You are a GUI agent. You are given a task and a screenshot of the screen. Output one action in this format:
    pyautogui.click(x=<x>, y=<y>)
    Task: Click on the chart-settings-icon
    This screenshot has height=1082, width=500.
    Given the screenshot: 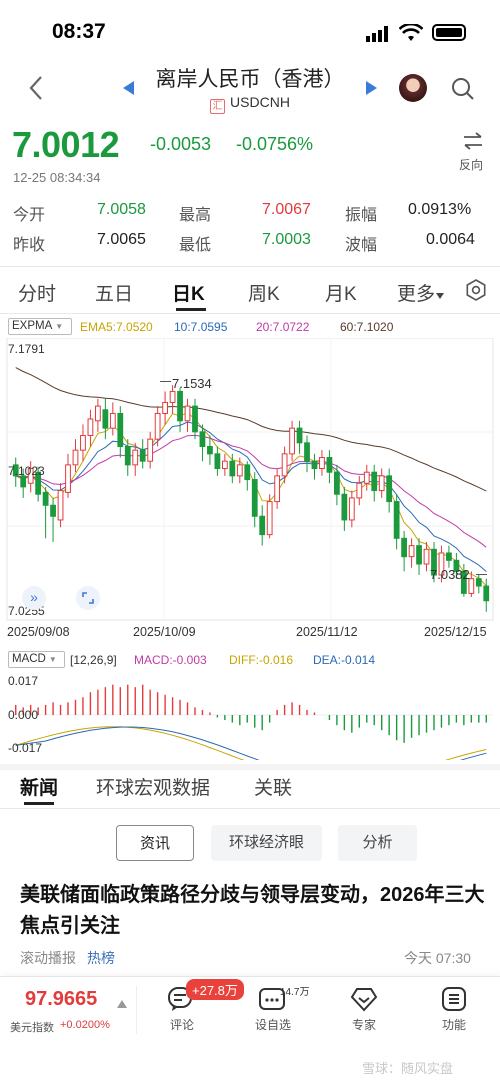 What is the action you would take?
    pyautogui.click(x=476, y=292)
    